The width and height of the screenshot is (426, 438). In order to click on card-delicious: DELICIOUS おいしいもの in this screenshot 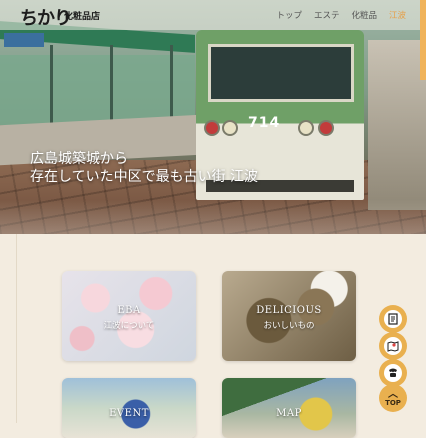, I will do `click(289, 316)`.